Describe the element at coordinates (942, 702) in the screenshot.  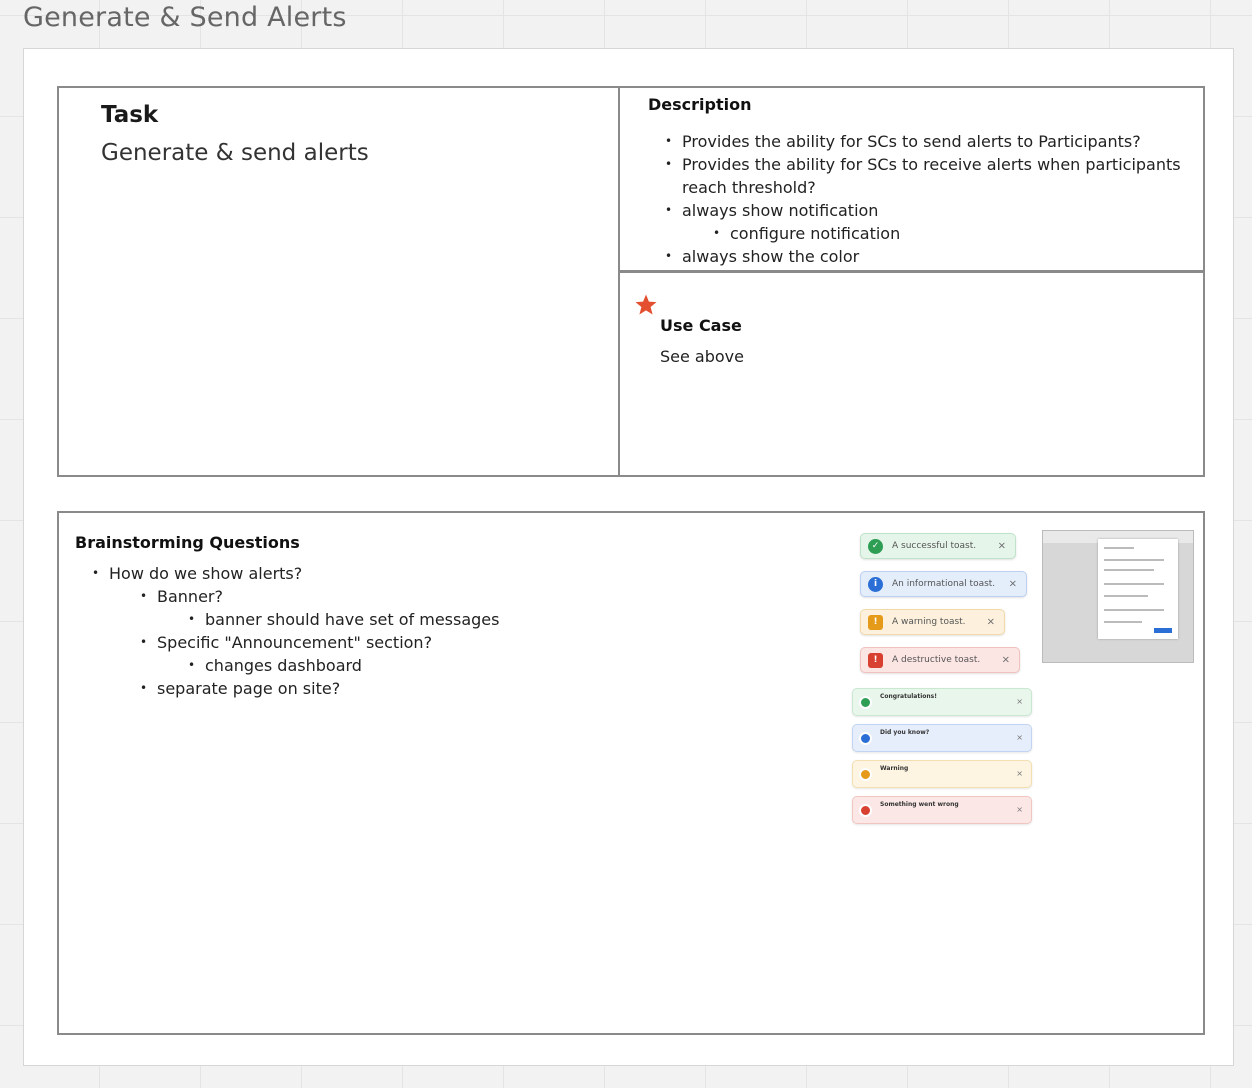
I see `toast-detailed-success: Congratulations! ×` at that location.